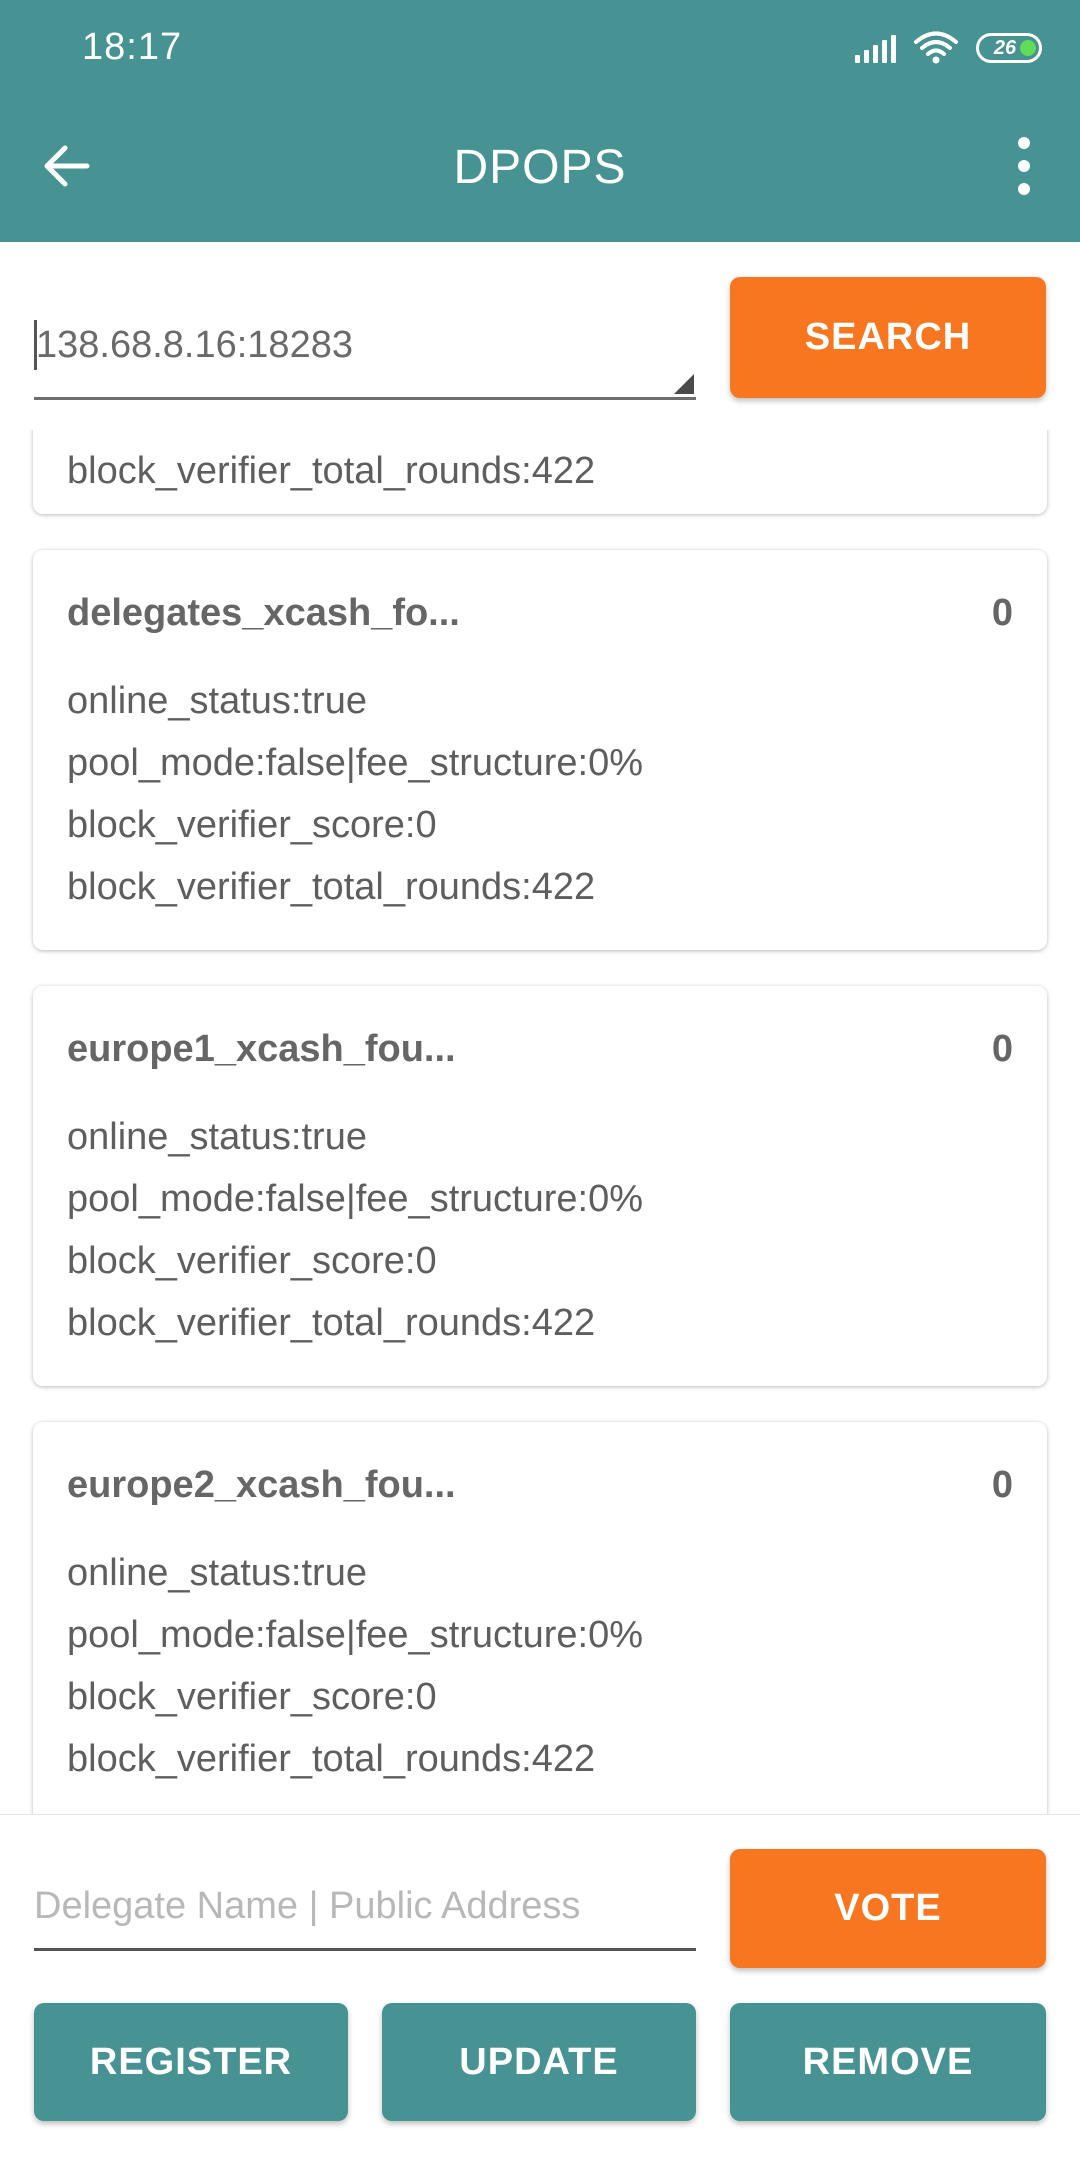  Describe the element at coordinates (936, 47) in the screenshot. I see `wifi-icon` at that location.